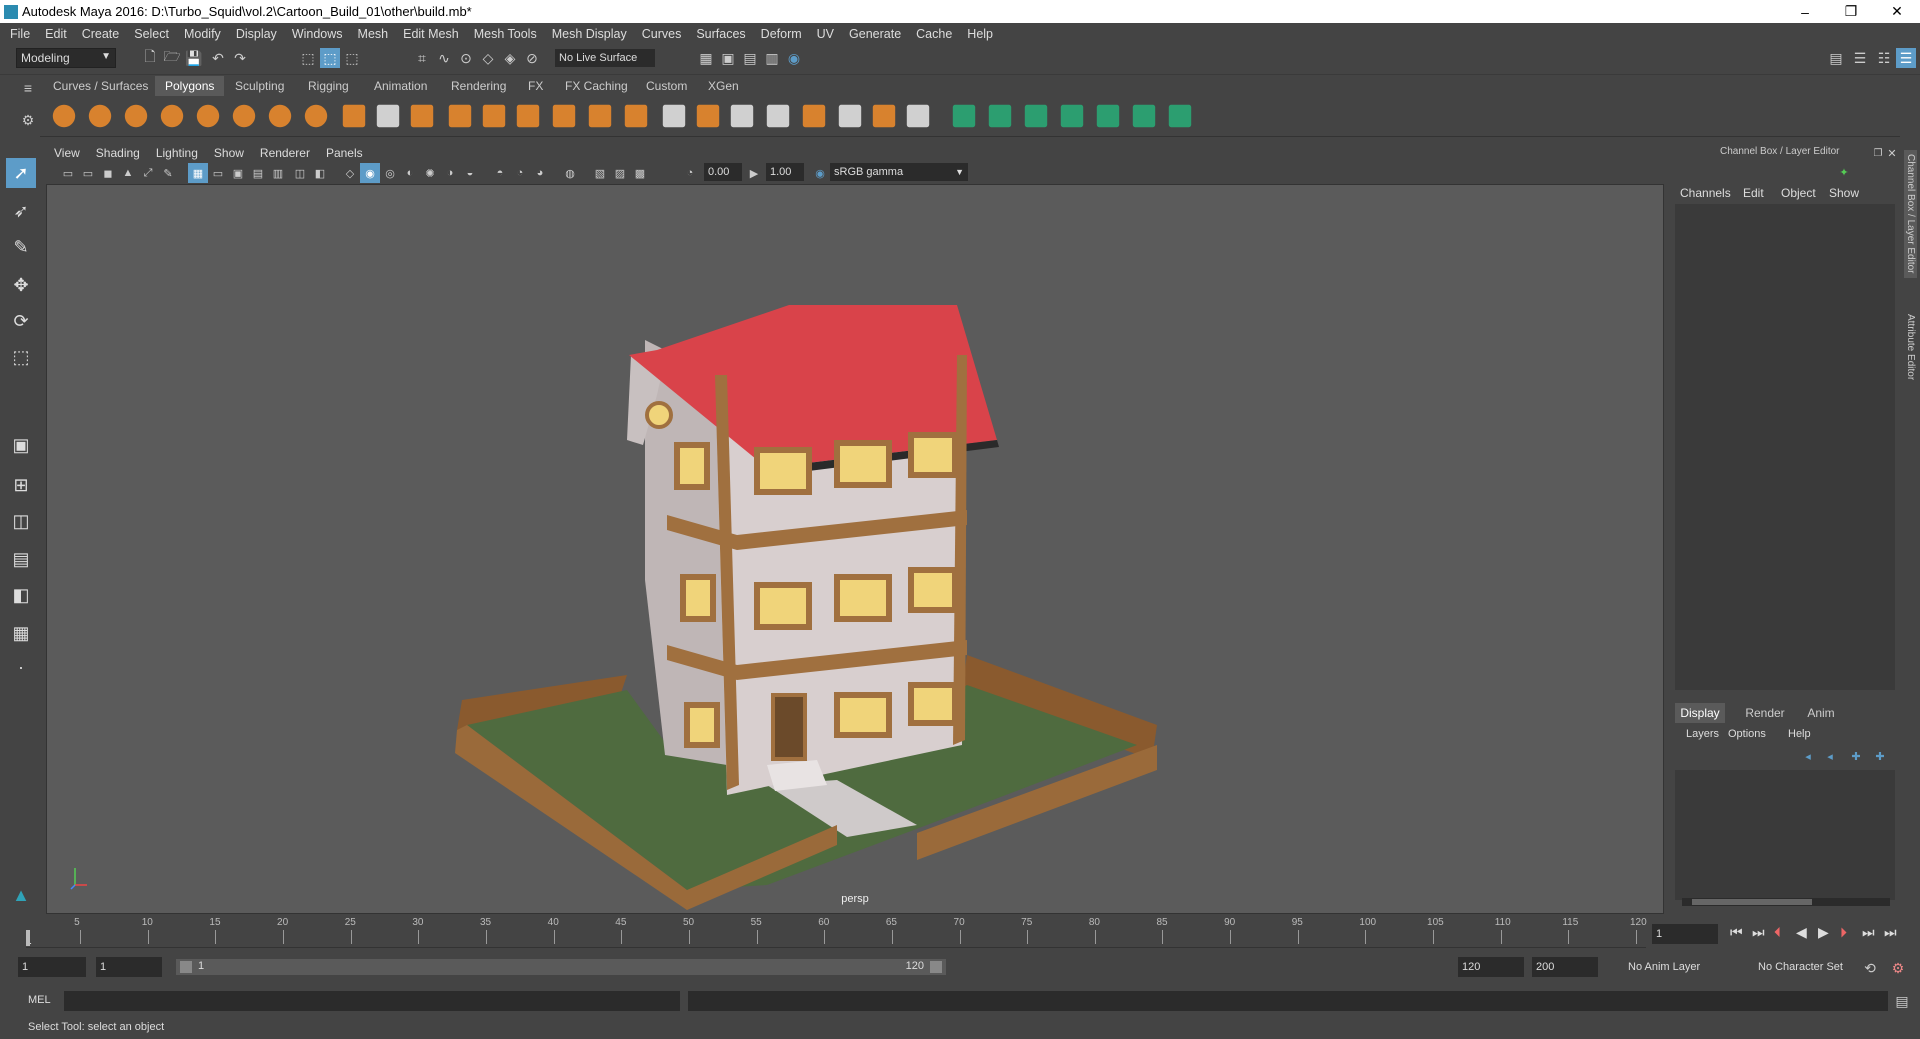 The height and width of the screenshot is (1039, 1920). Describe the element at coordinates (532, 58) in the screenshot. I see `make-live-icon: ⊘` at that location.